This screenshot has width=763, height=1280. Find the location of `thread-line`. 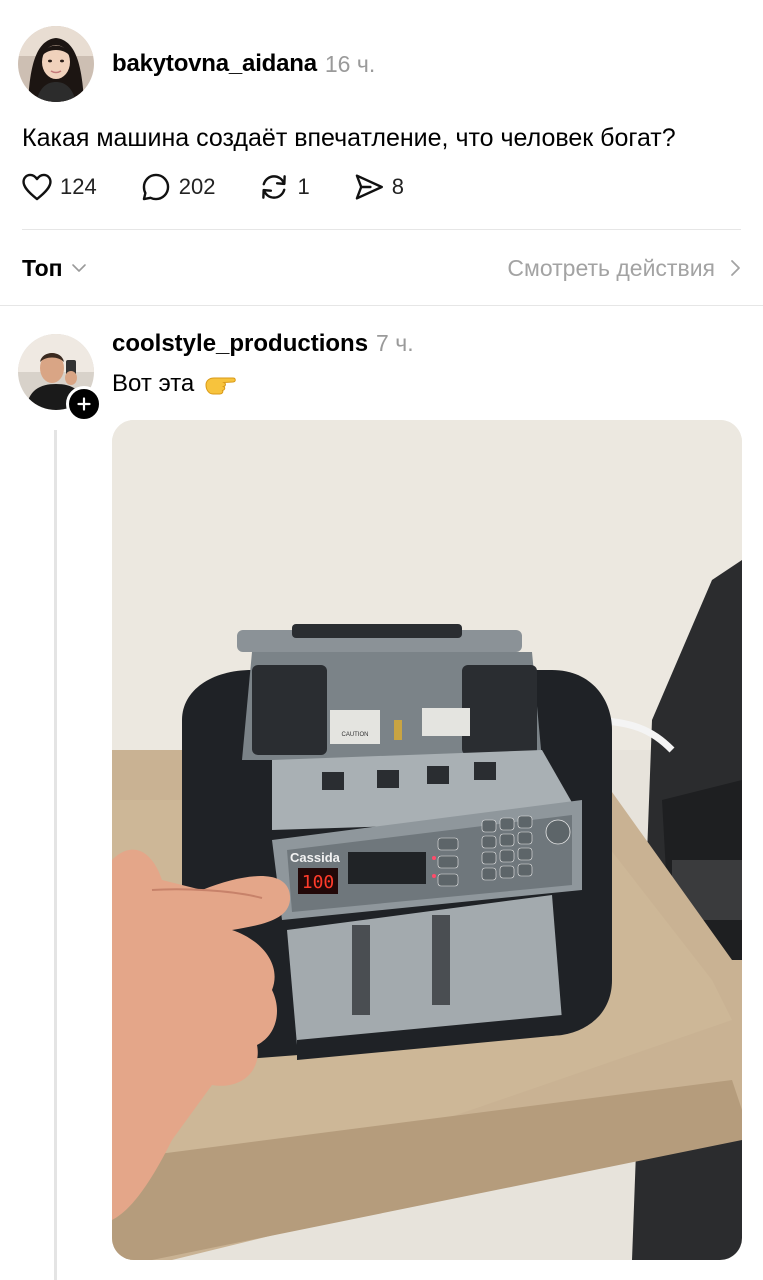

thread-line is located at coordinates (55, 855).